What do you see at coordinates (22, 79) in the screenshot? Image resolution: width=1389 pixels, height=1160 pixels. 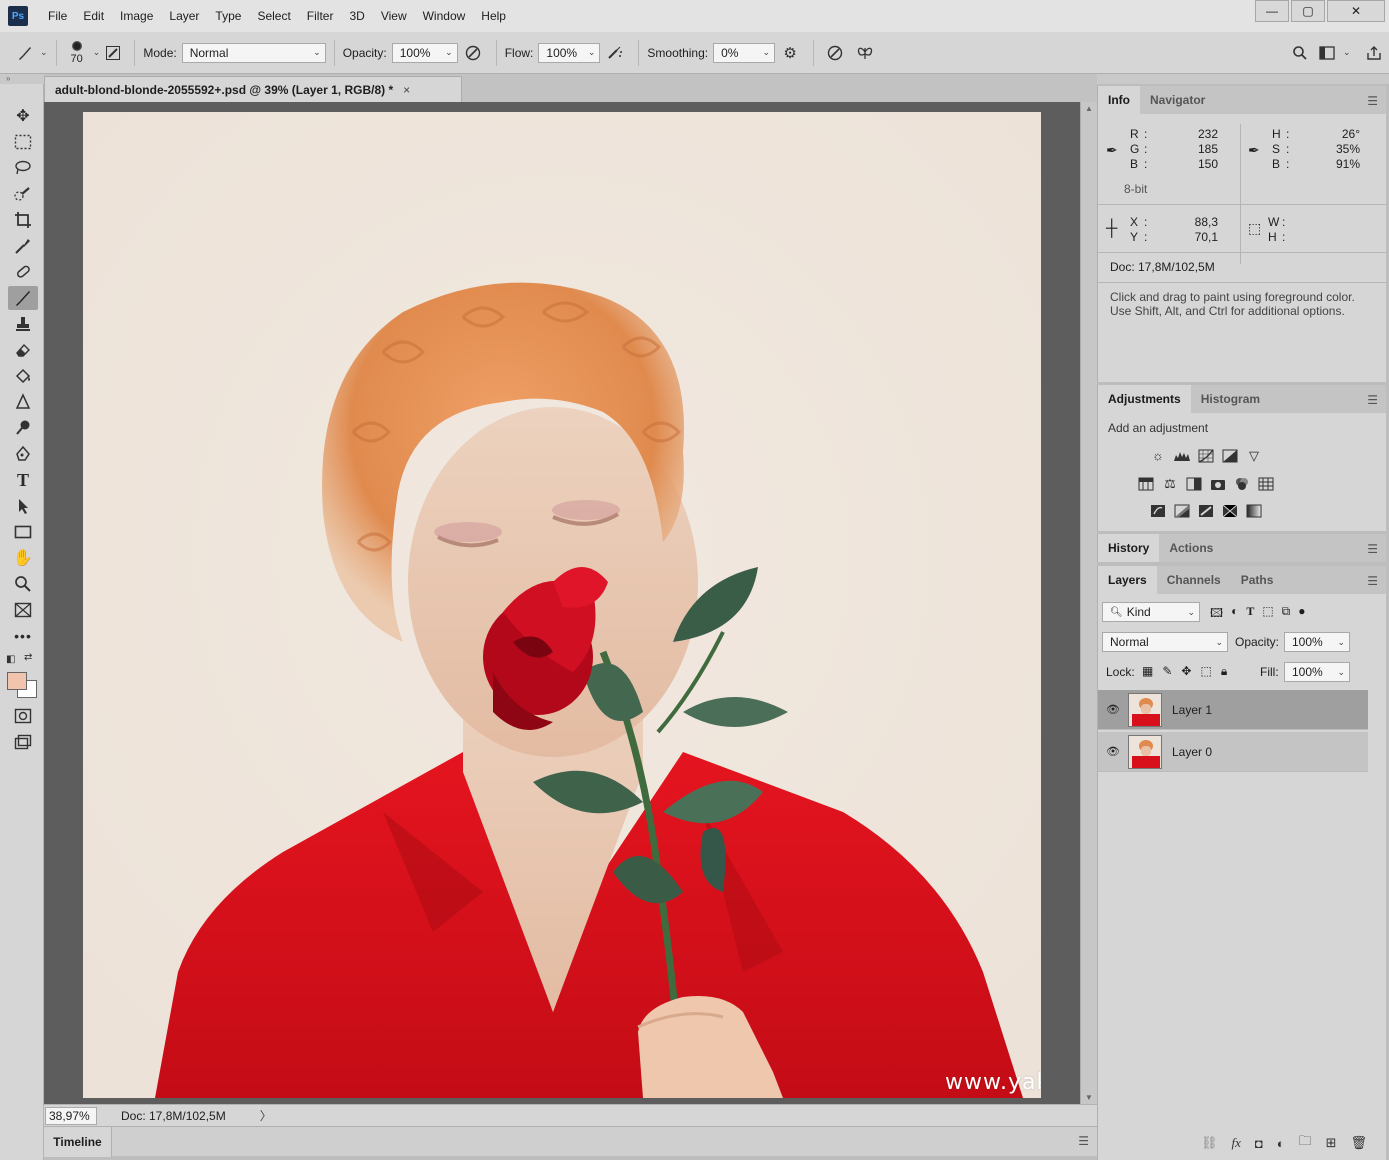 I see `toolbar-collapse-handle: »` at bounding box center [22, 79].